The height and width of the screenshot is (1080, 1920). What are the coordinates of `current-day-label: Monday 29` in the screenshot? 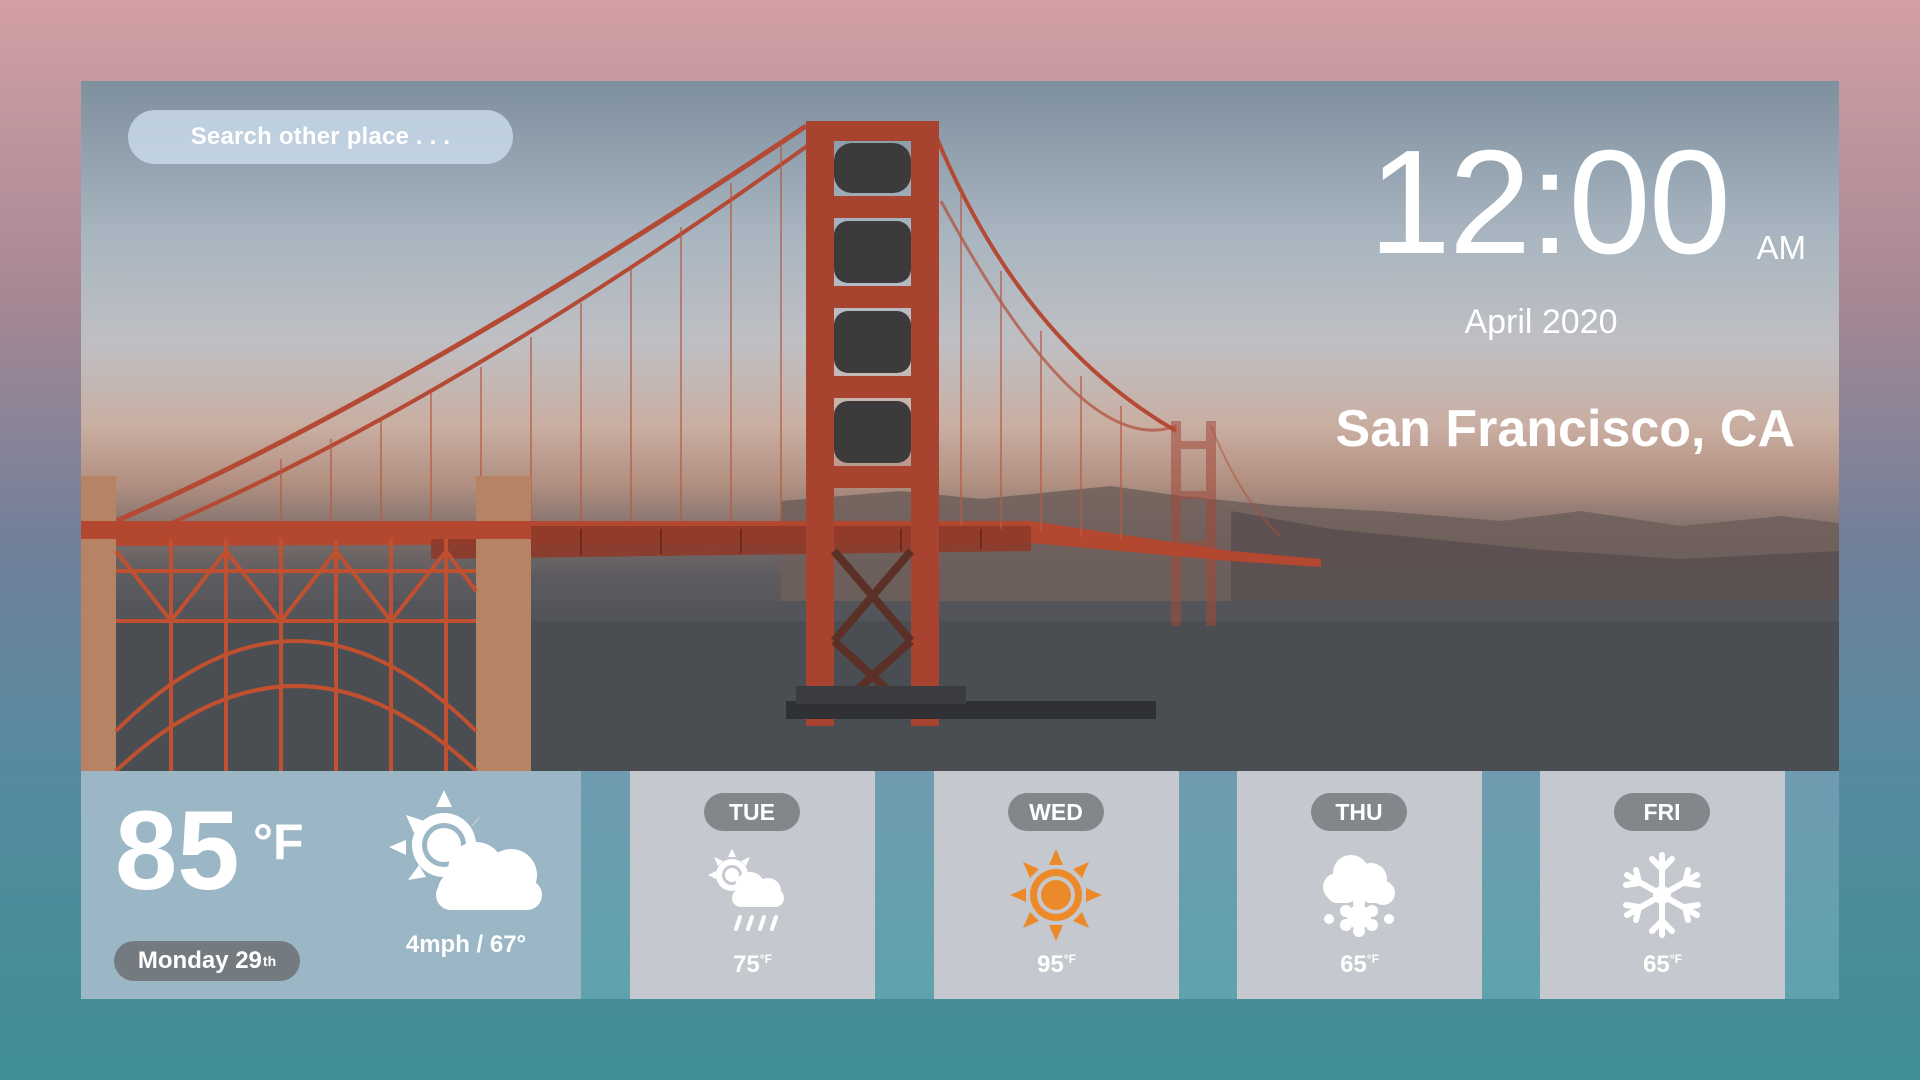 It's located at (199, 960).